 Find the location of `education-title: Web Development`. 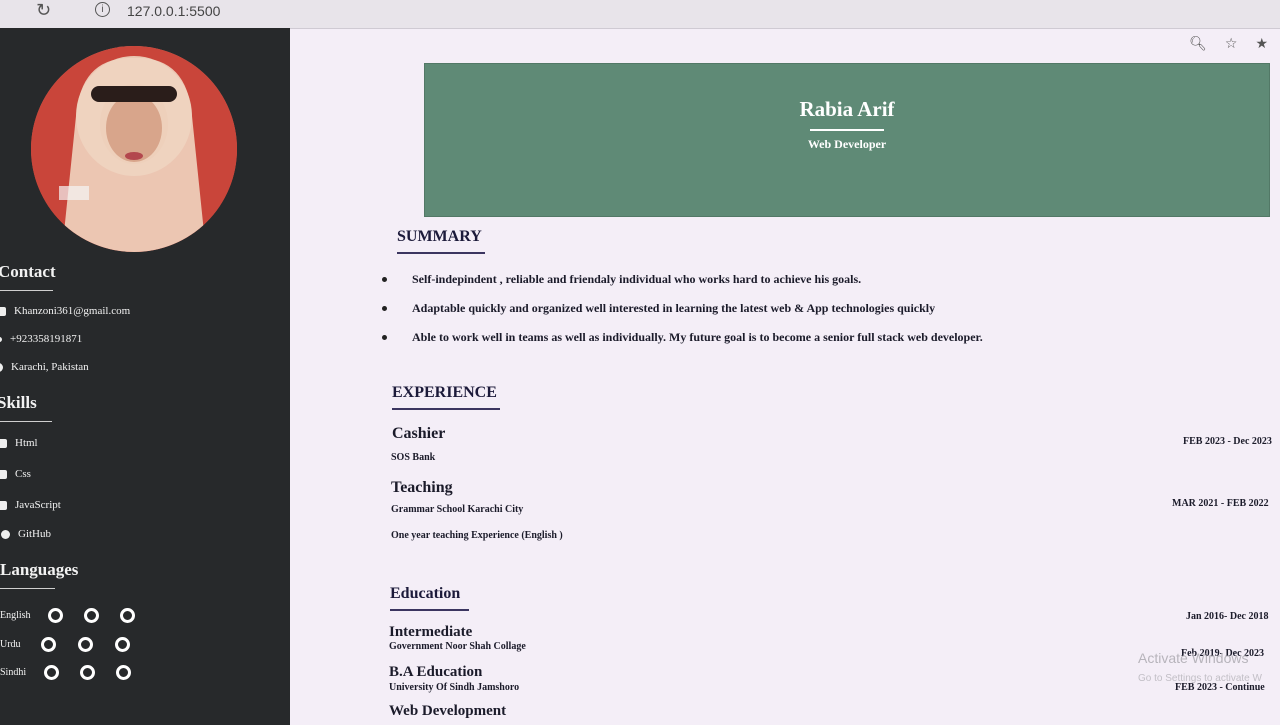

education-title: Web Development is located at coordinates (448, 711).